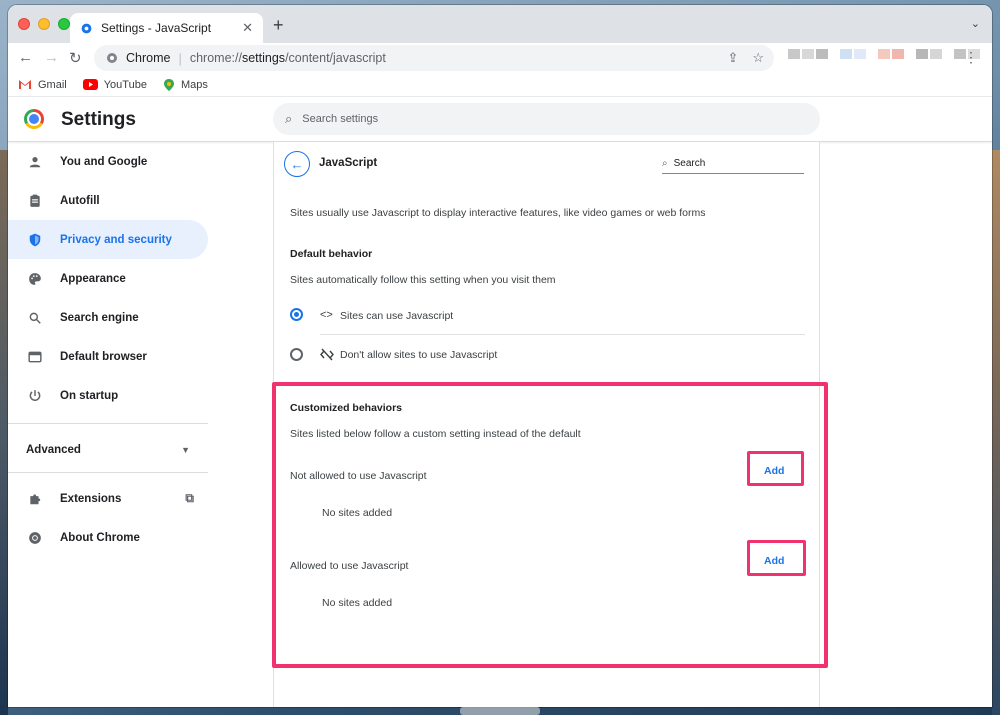  Describe the element at coordinates (35, 395) in the screenshot. I see `power-icon` at that location.